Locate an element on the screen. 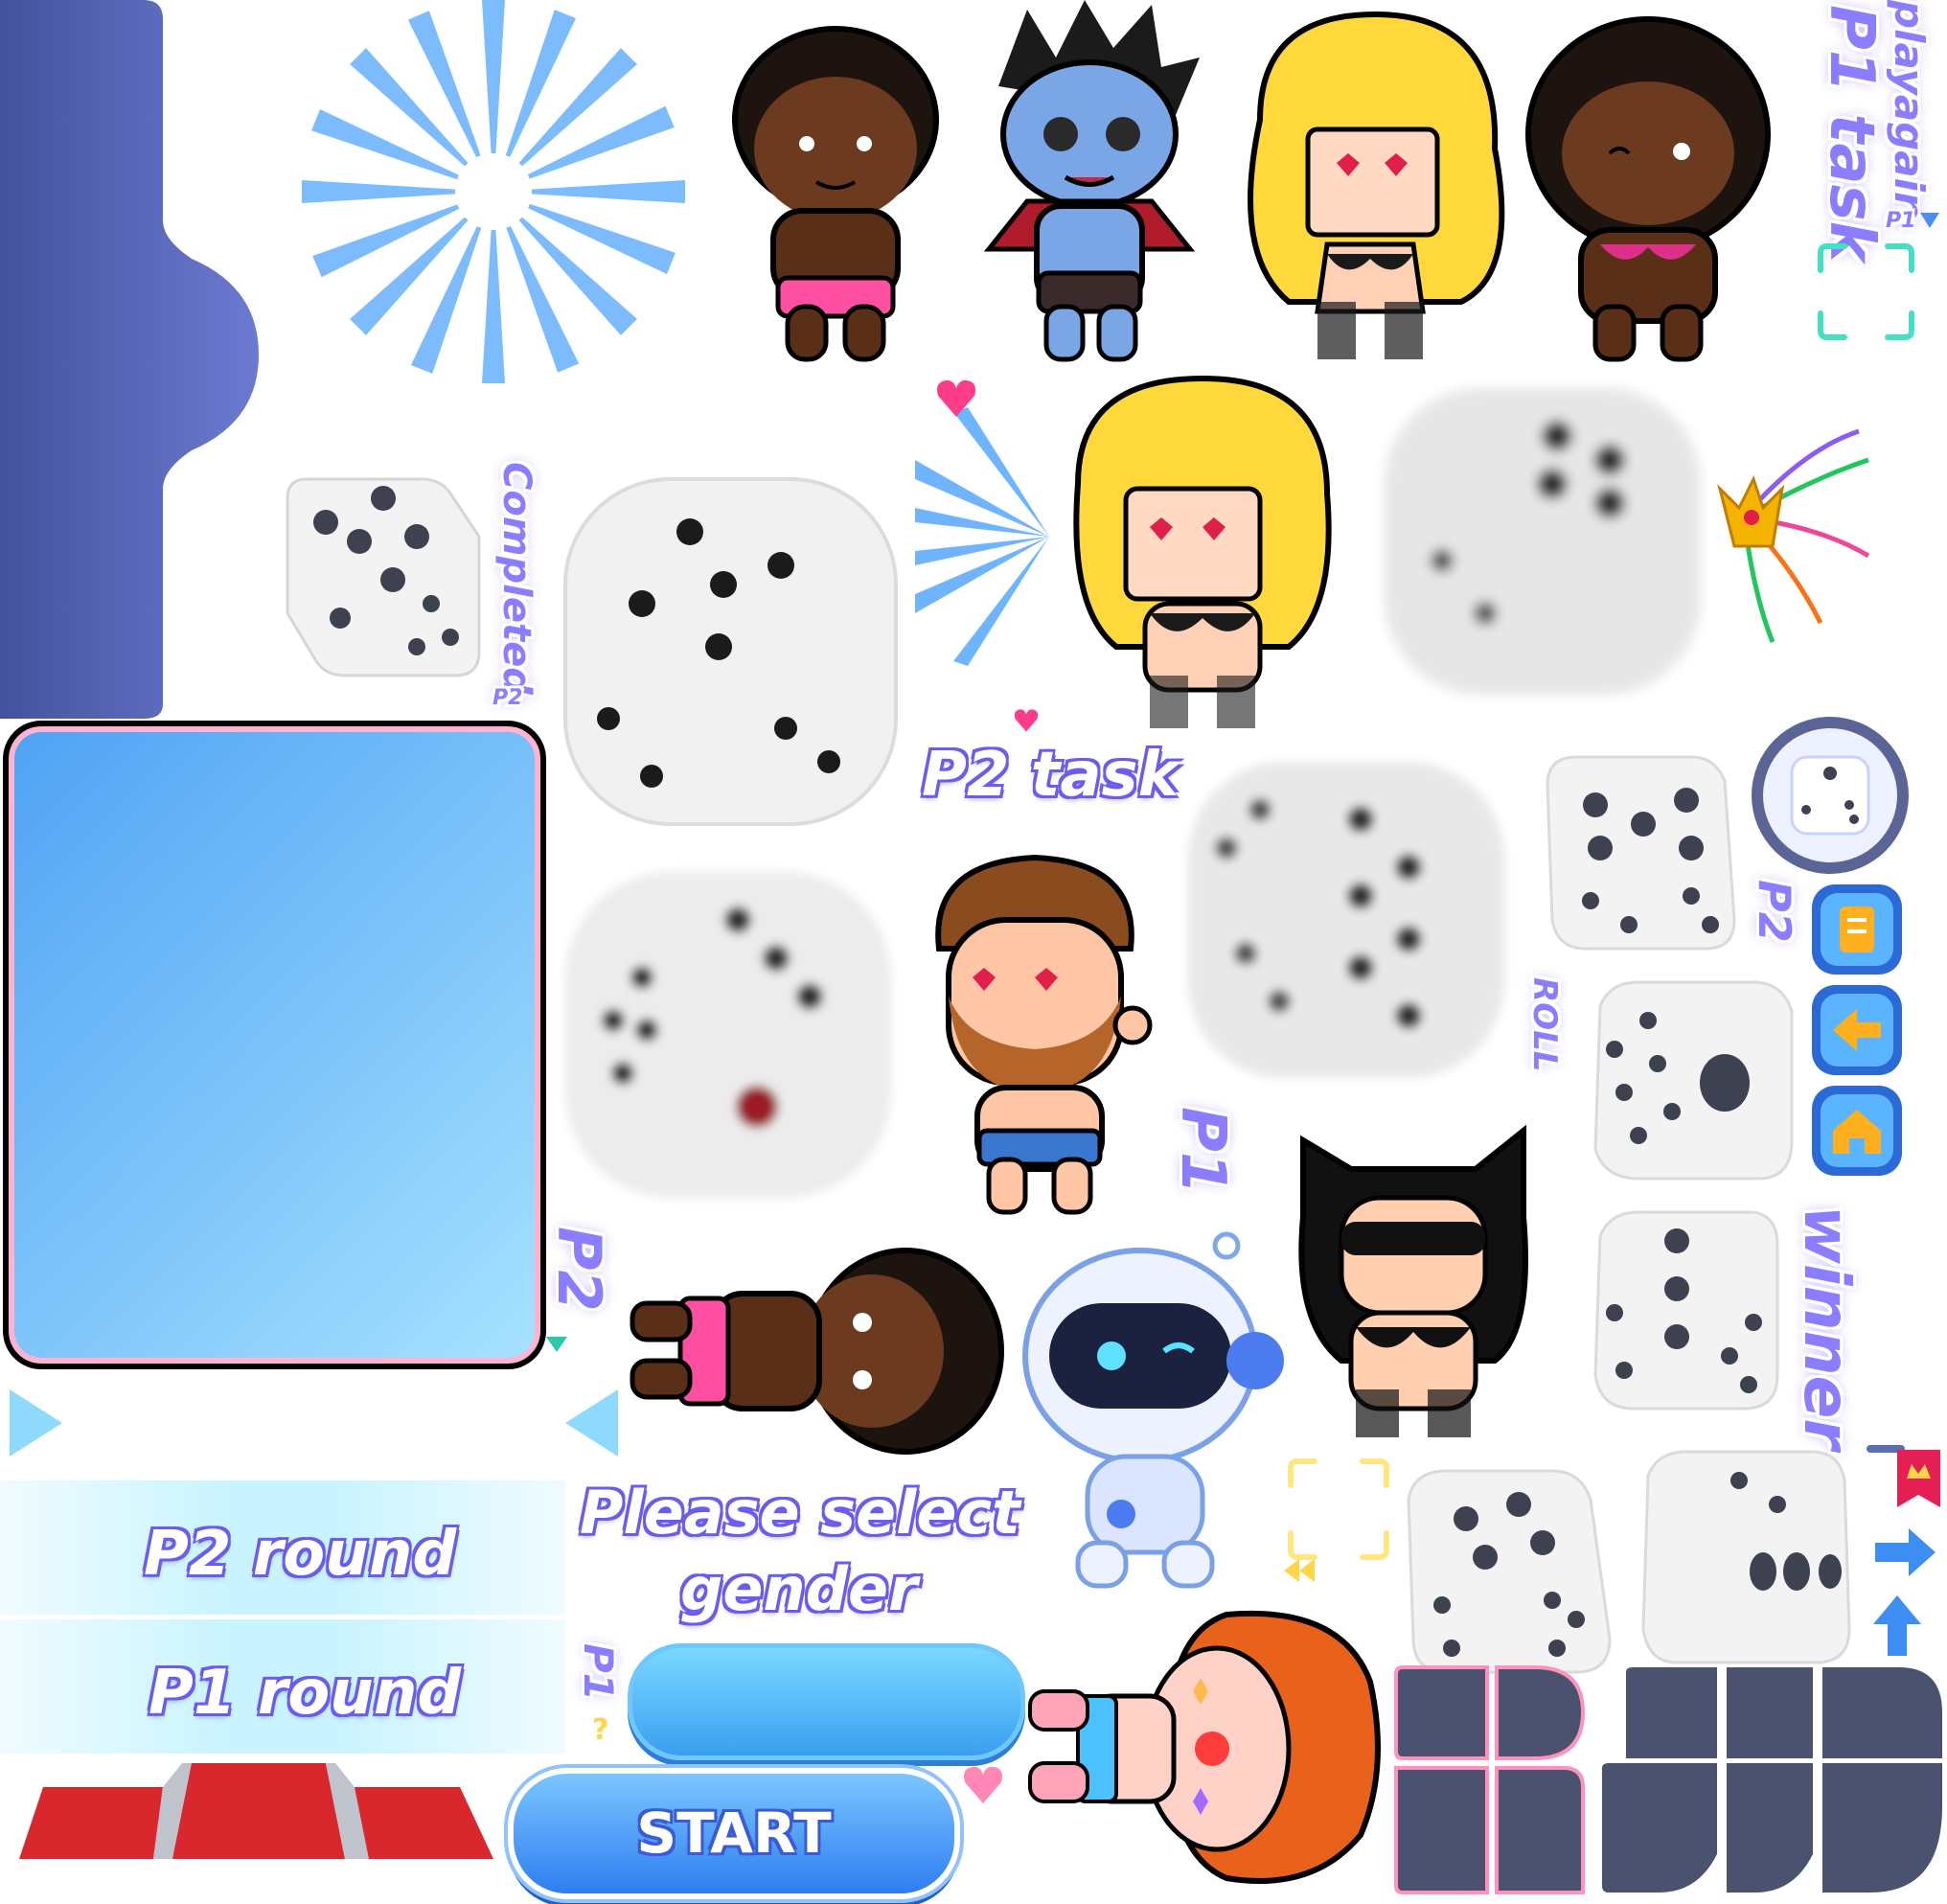  podium-stripes is located at coordinates (256, 1811).